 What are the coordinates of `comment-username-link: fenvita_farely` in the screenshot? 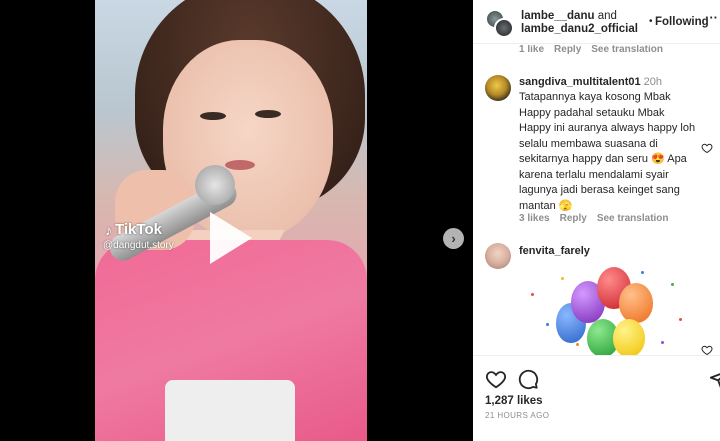 It's located at (554, 251).